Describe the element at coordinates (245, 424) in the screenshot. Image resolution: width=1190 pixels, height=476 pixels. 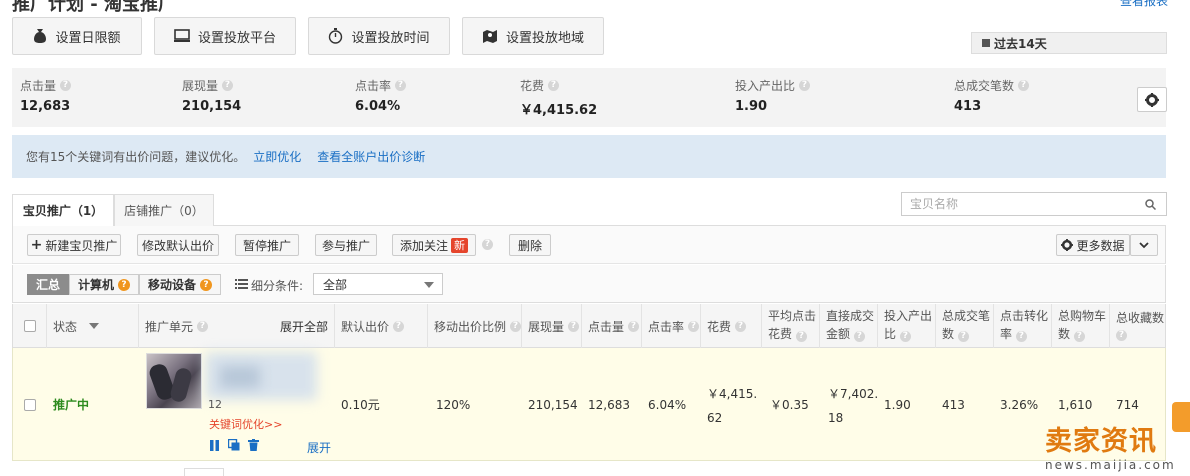
I see `keyword-optimize-link: 关键词优化>>` at that location.